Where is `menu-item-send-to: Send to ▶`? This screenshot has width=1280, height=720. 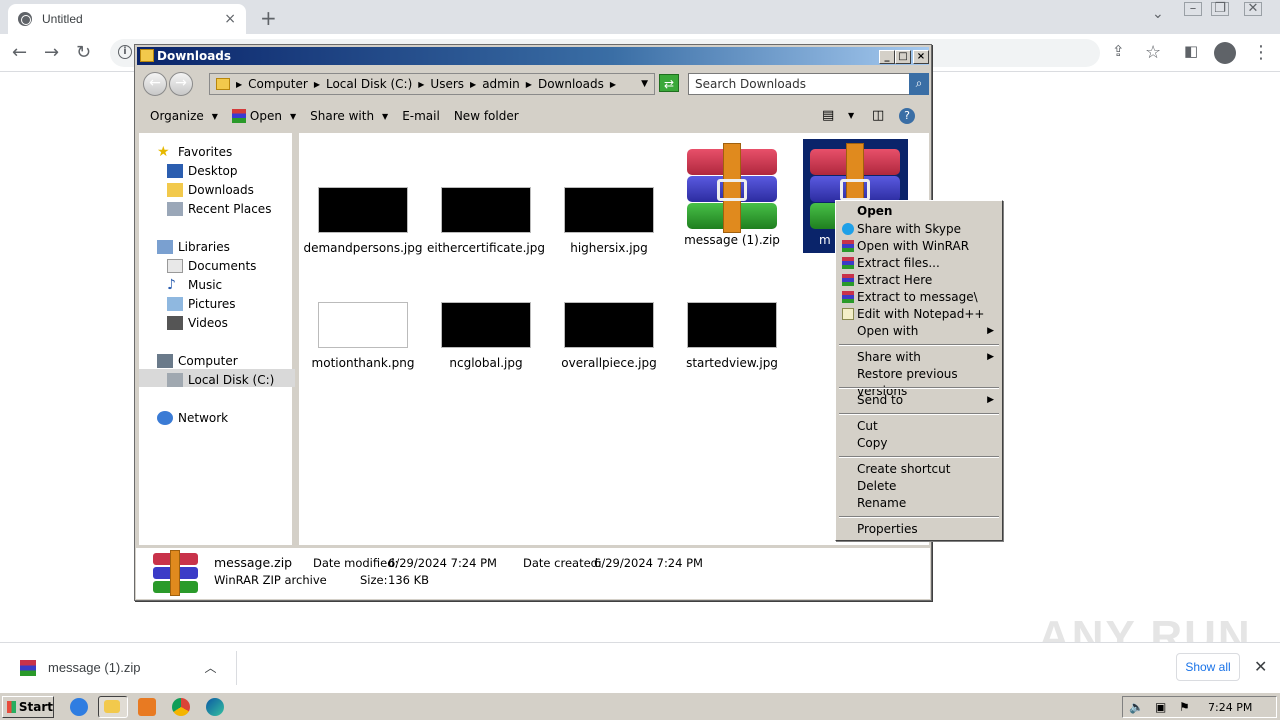 menu-item-send-to: Send to ▶ is located at coordinates (919, 400).